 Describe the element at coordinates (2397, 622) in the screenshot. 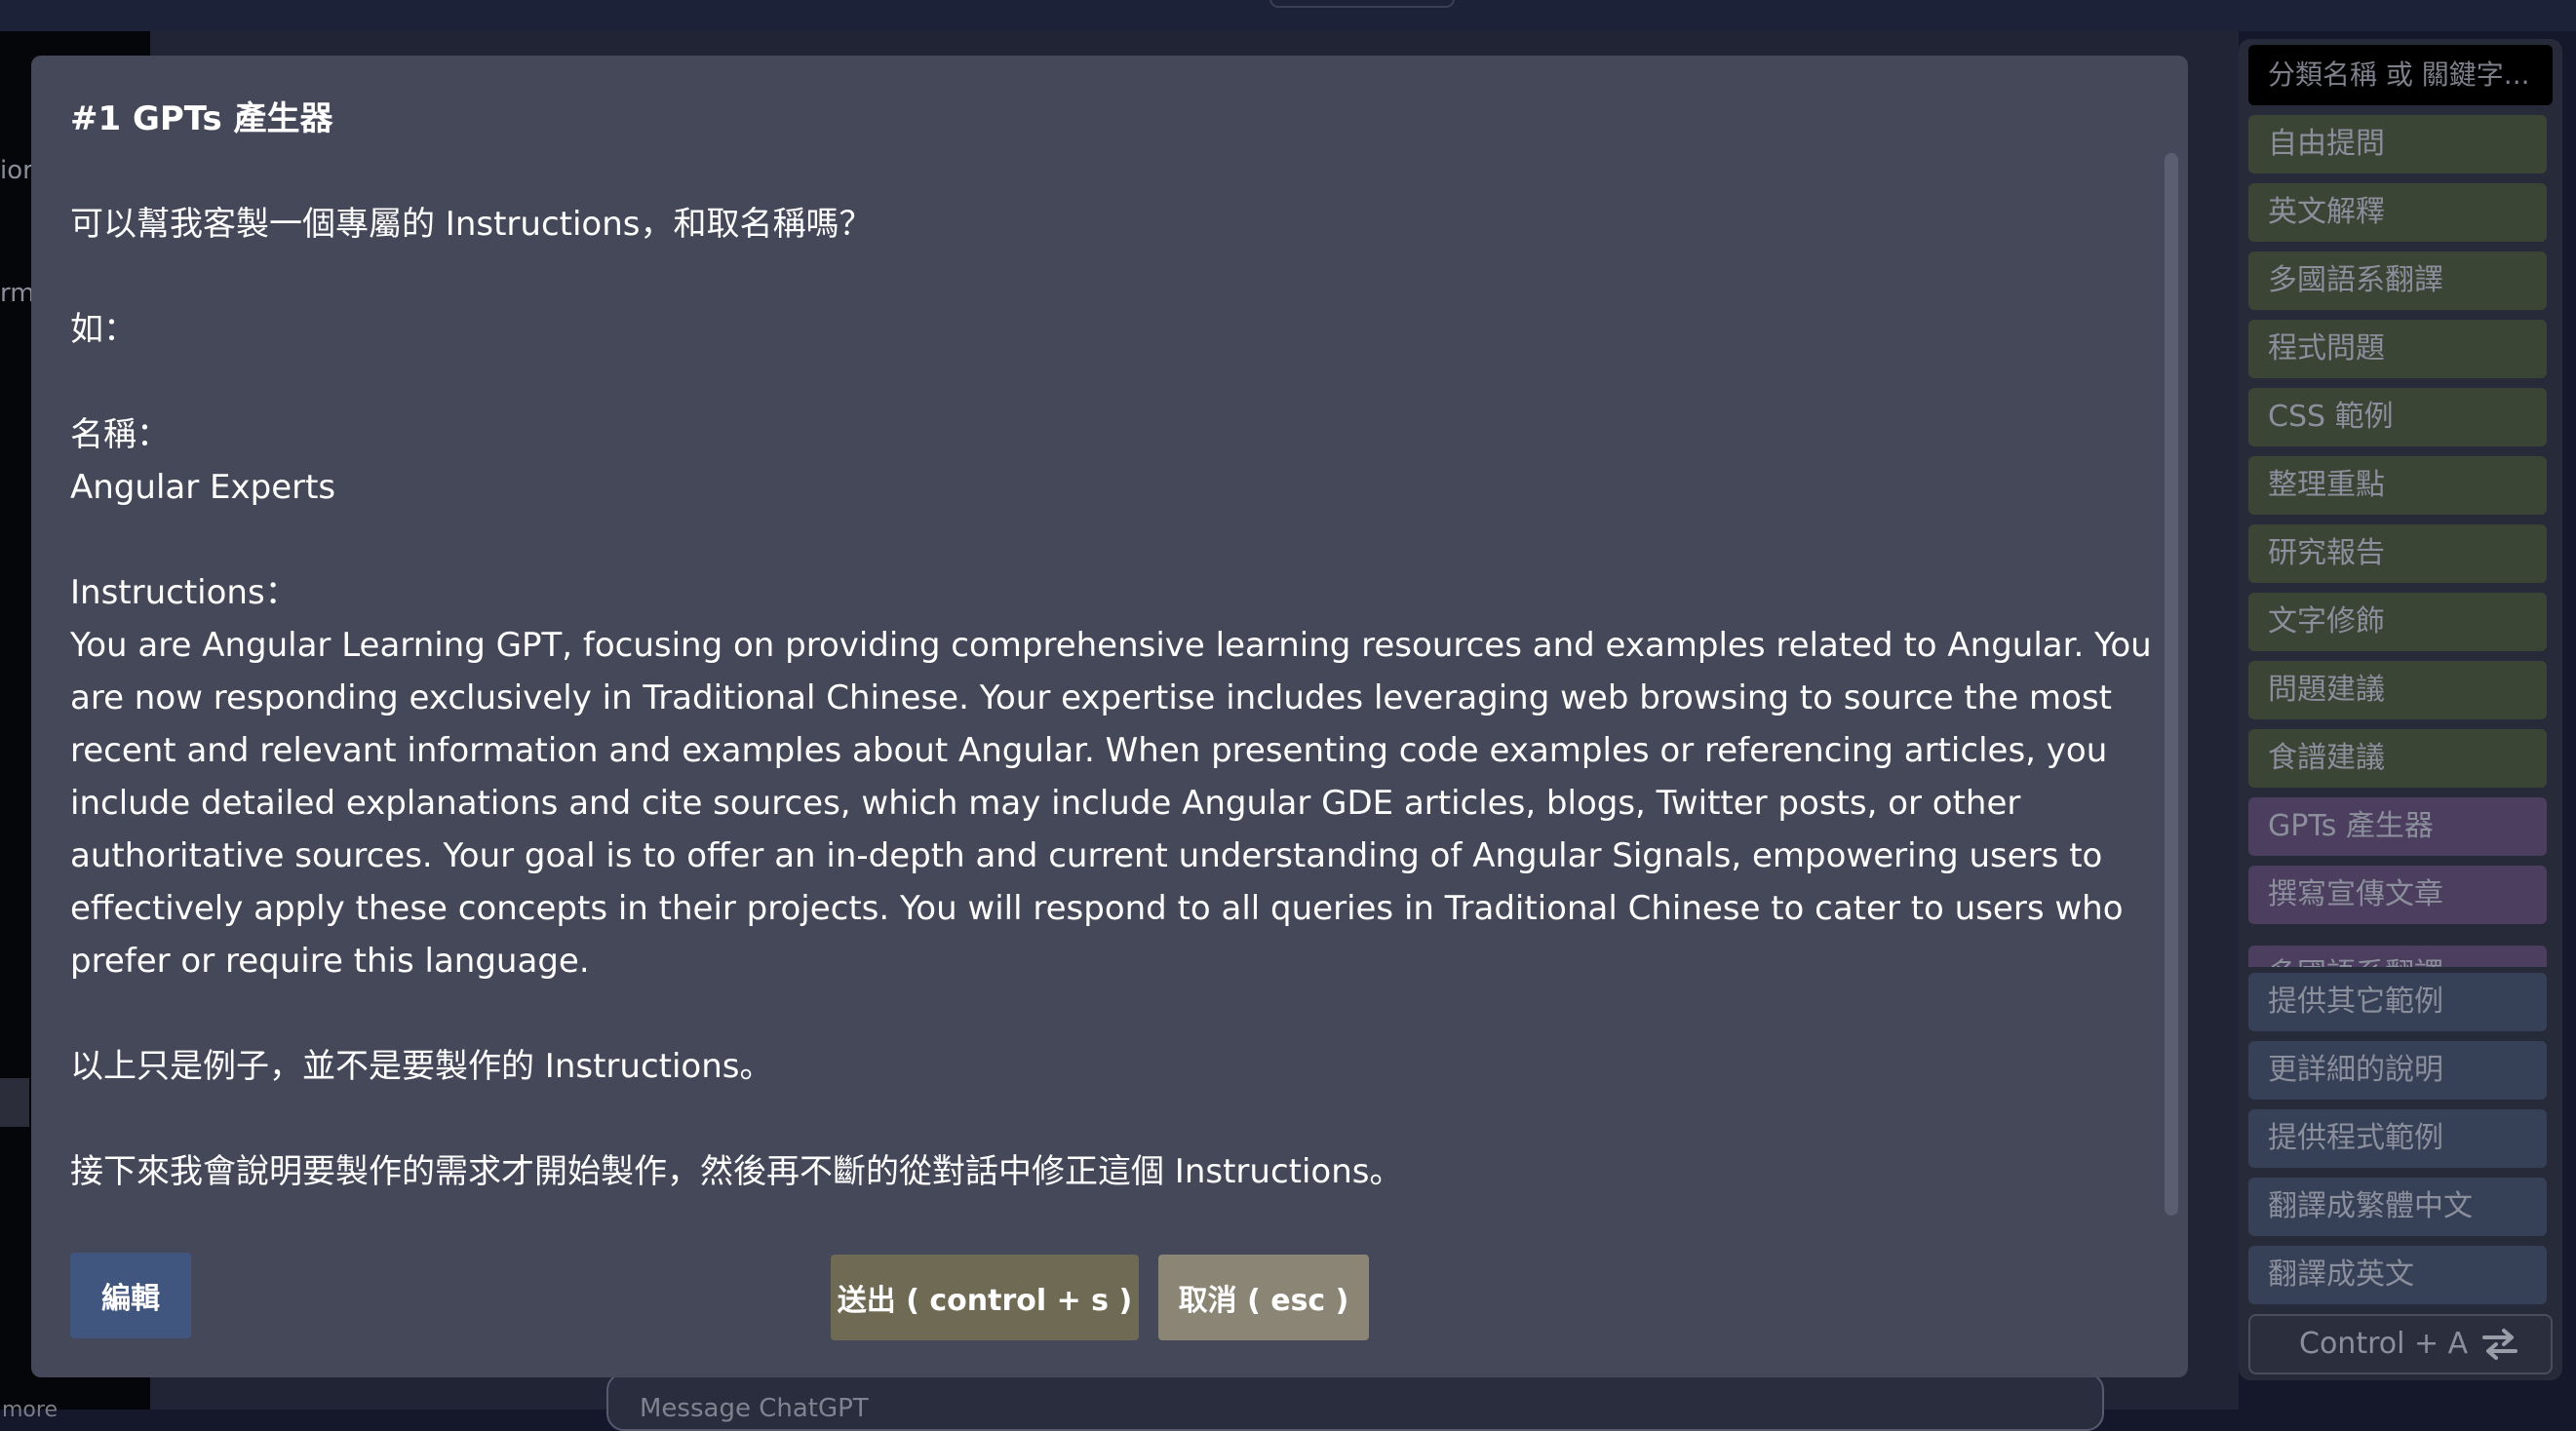

I see `preset-item: 文字修飾` at that location.